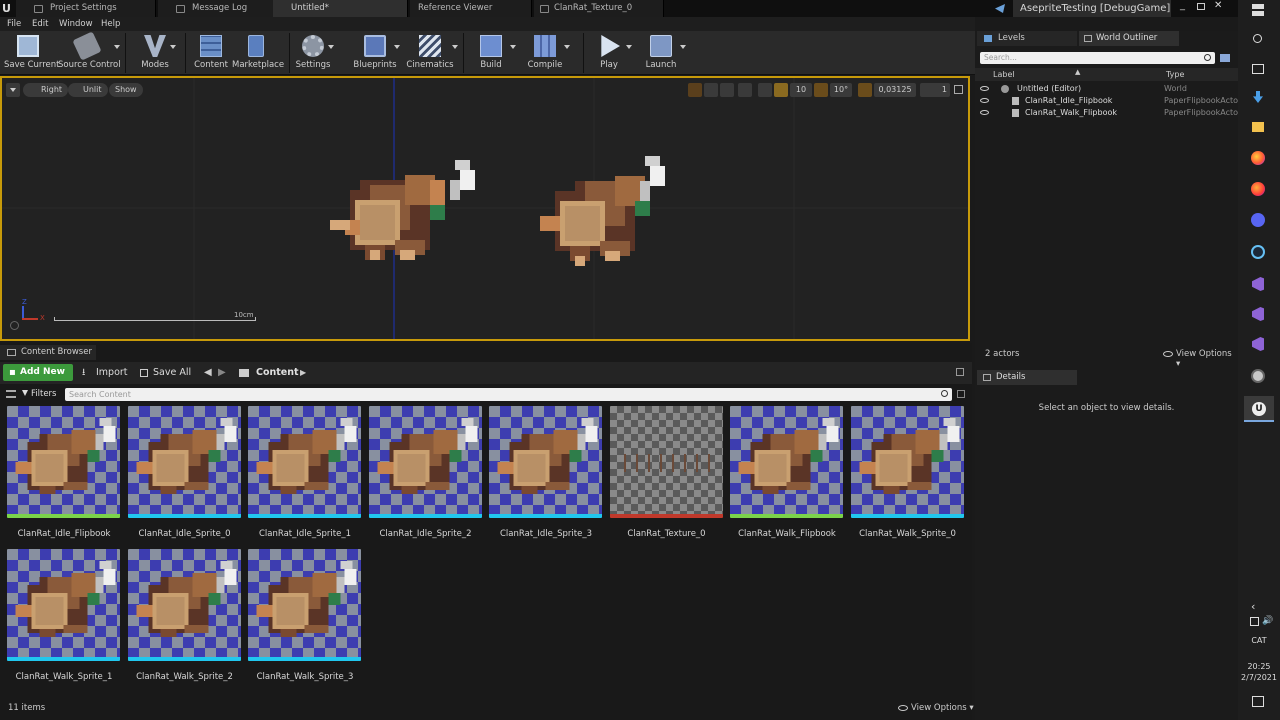  I want to click on asset-tile: ClanRat_Idle_Sprite_2, so click(425, 472).